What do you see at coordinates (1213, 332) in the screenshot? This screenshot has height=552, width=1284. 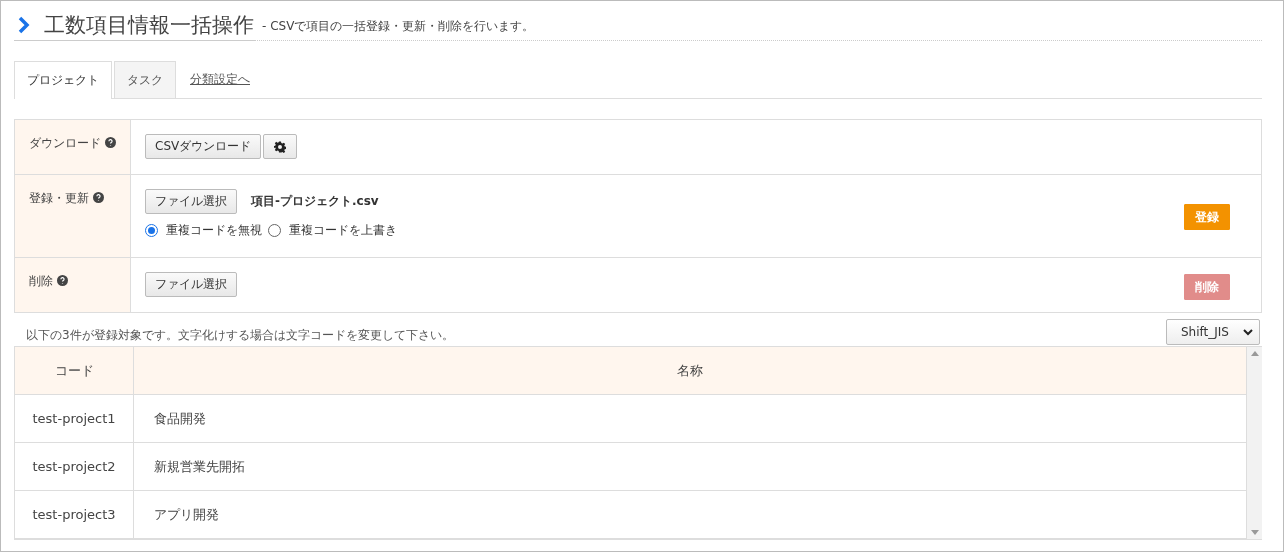 I see `encoding-select: Shift_JIS` at bounding box center [1213, 332].